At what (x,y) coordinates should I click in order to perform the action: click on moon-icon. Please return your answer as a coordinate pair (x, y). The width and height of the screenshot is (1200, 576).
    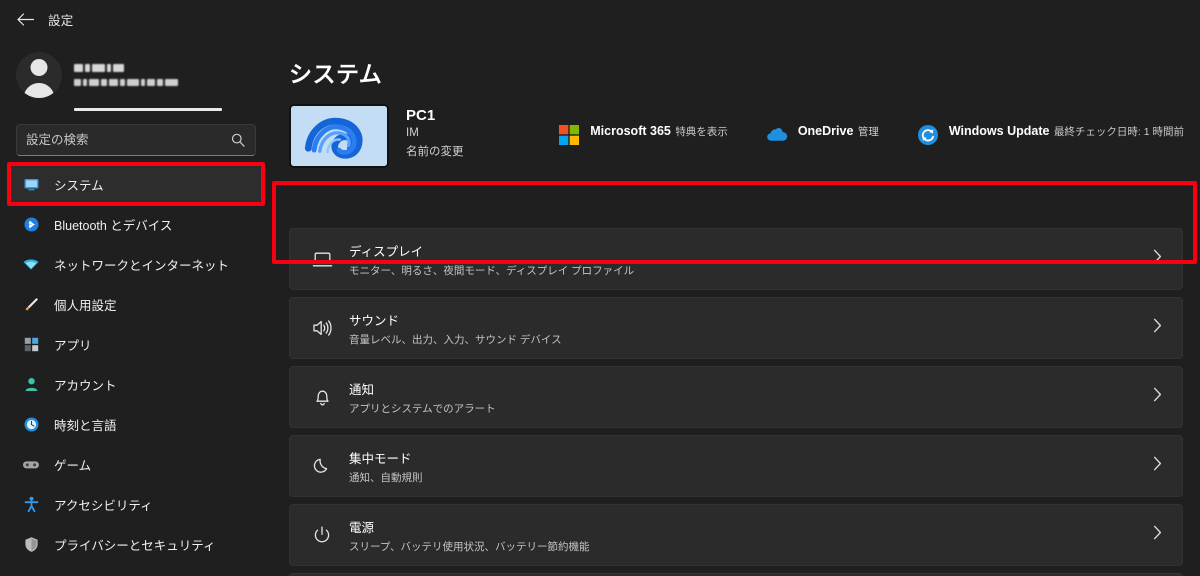
    Looking at the image, I should click on (322, 466).